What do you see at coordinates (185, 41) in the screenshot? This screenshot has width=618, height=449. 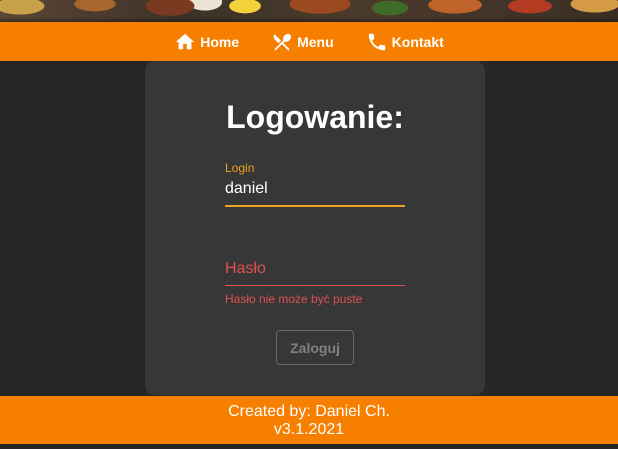 I see `home-icon` at bounding box center [185, 41].